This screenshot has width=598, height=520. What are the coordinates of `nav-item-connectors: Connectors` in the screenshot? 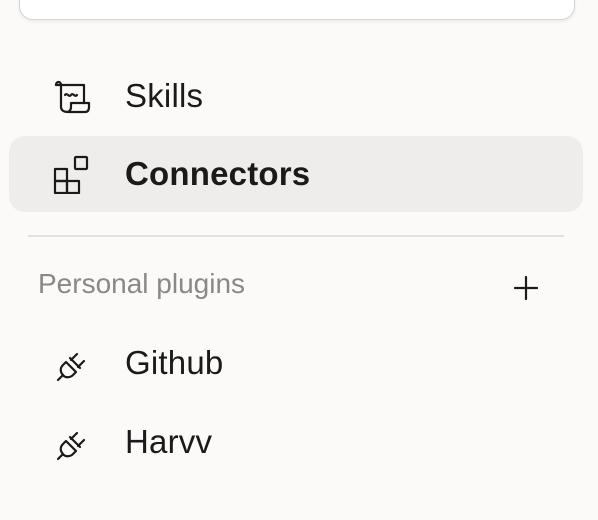 It's located at (296, 174).